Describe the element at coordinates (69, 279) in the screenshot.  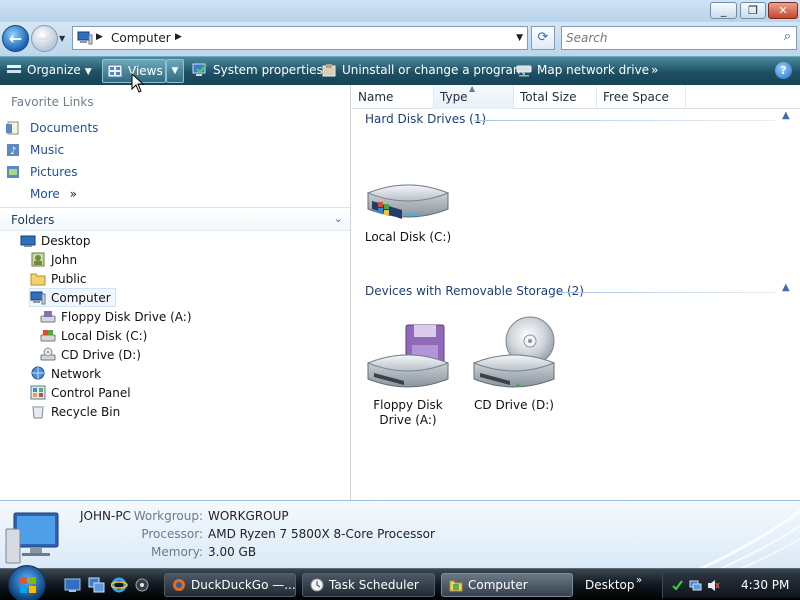
I see `tree-item-label: Public` at that location.